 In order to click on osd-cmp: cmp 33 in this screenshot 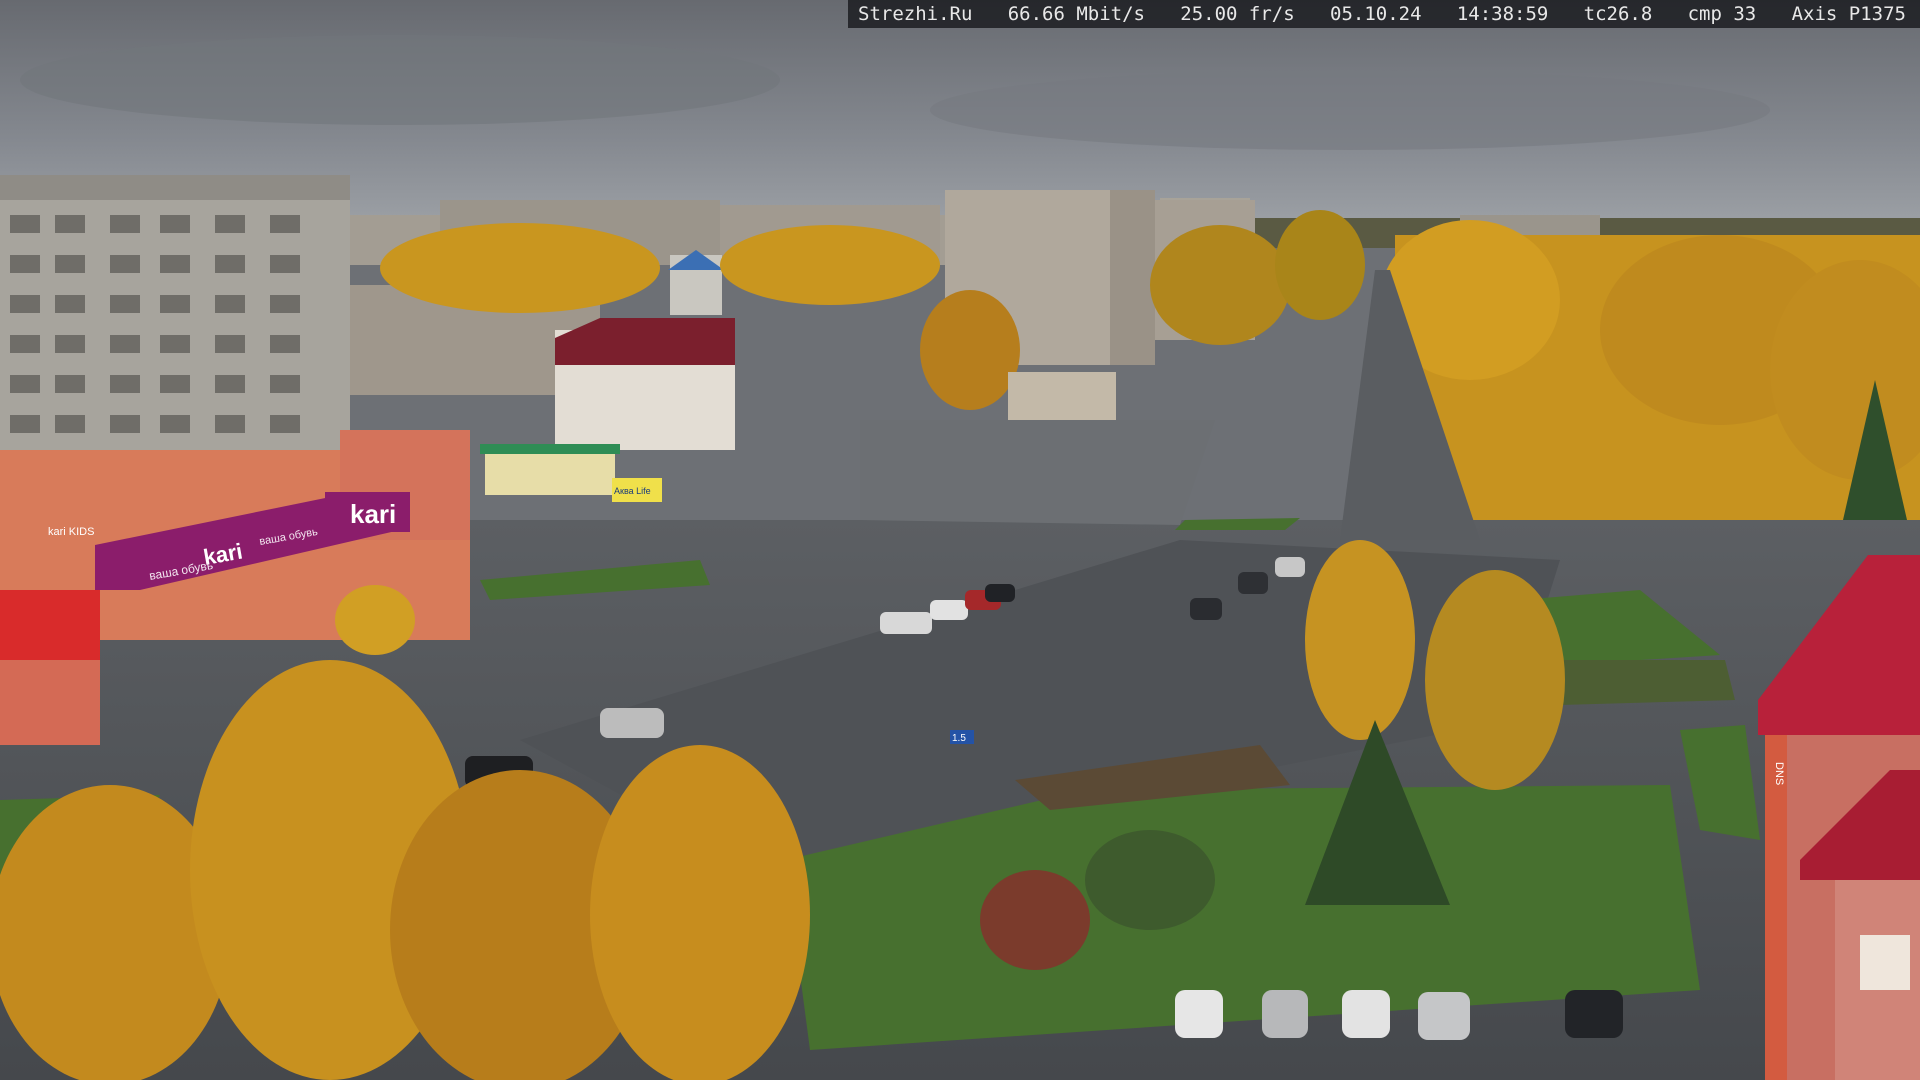, I will do `click(1722, 14)`.